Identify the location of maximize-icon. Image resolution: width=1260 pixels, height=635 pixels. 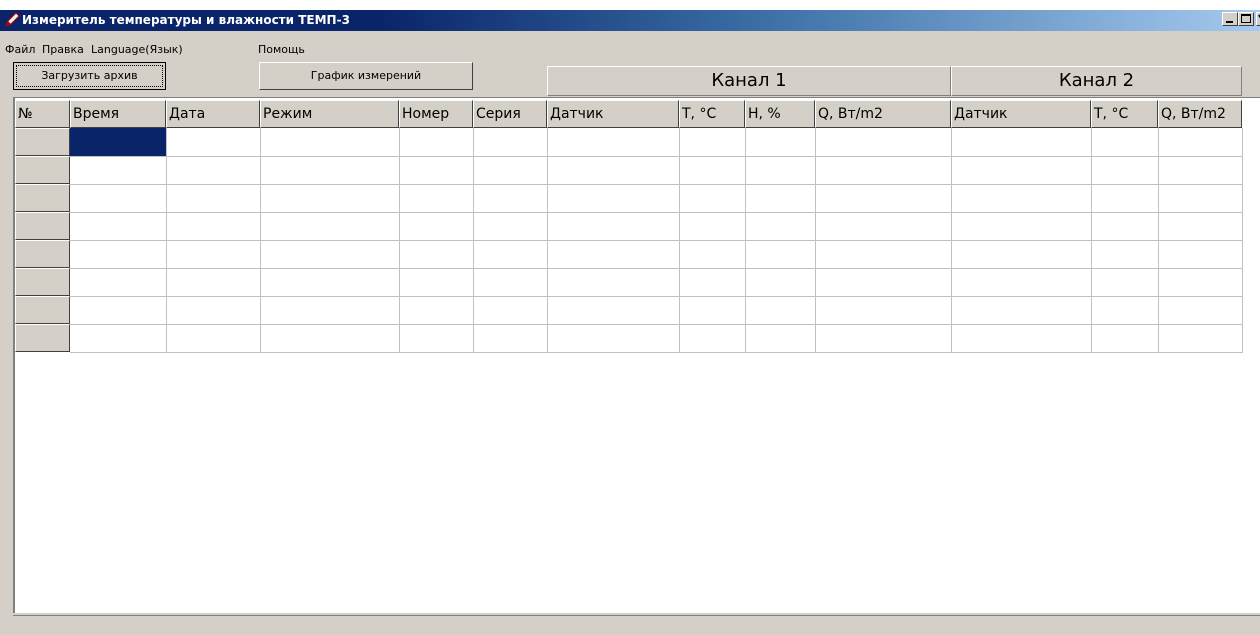
(1246, 18).